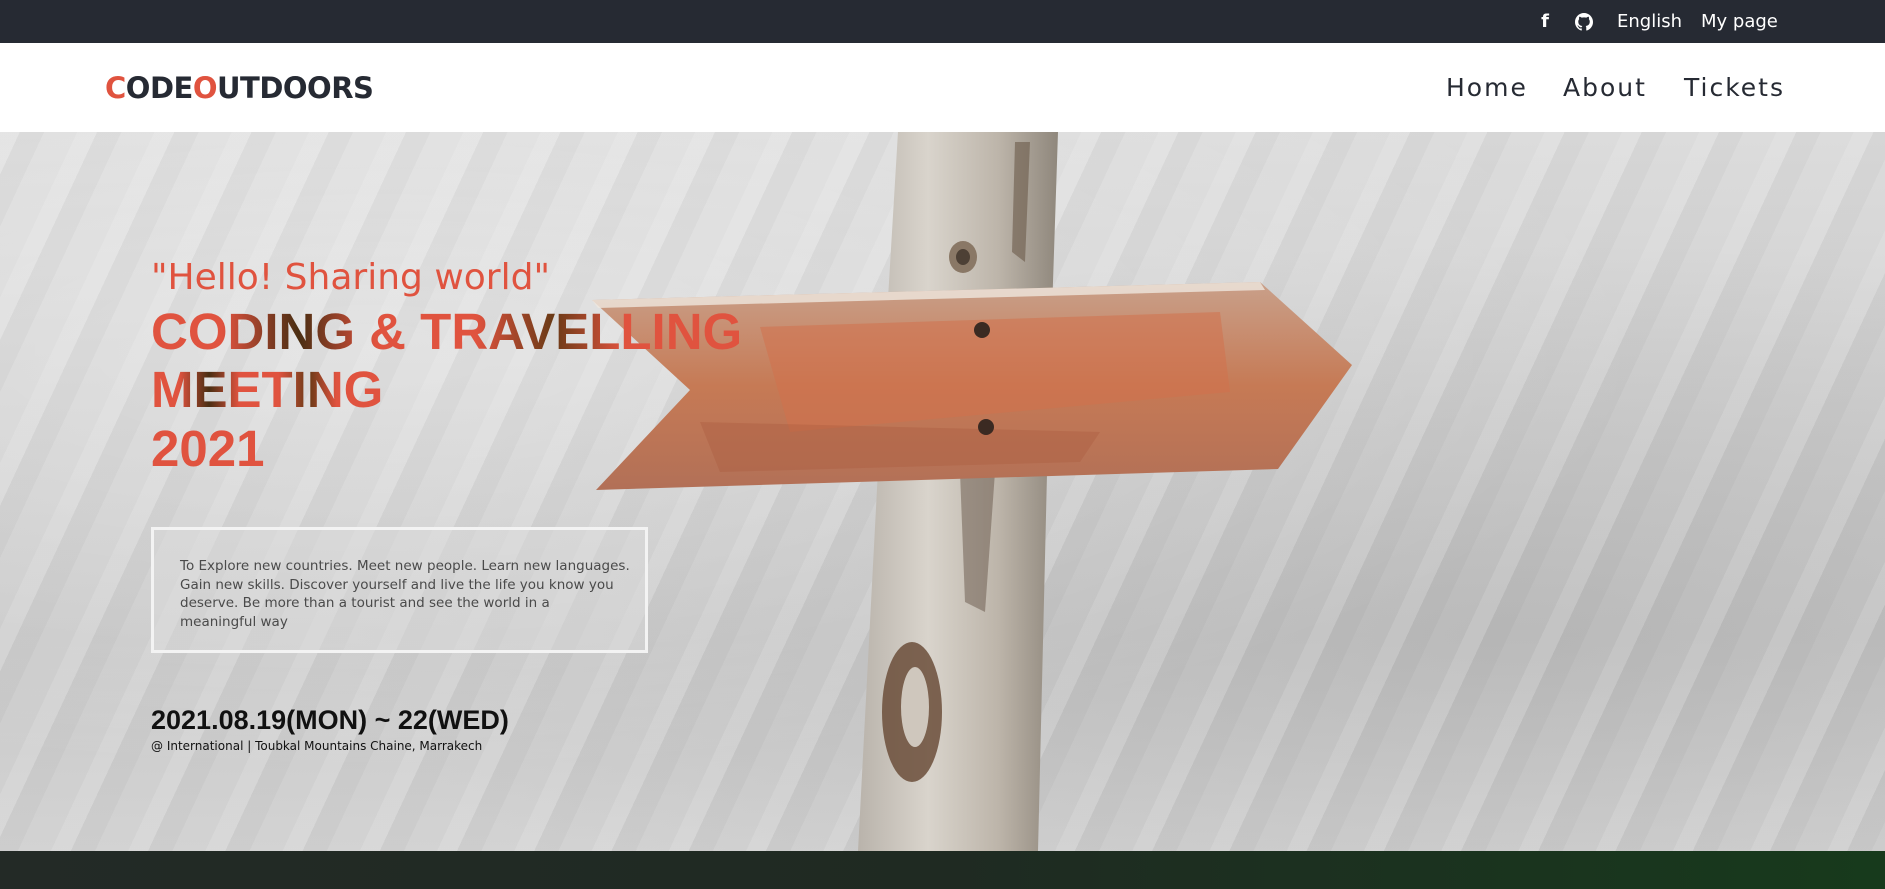 The width and height of the screenshot is (1885, 889). Describe the element at coordinates (115, 87) in the screenshot. I see `logo-letter-c: C` at that location.